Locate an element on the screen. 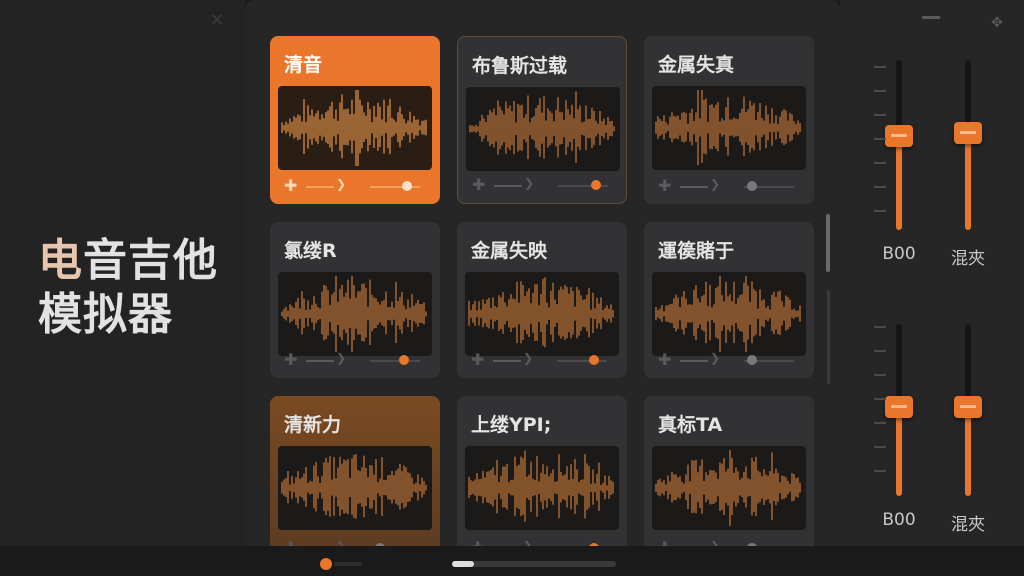 Image resolution: width=1024 pixels, height=576 pixels. scroll-track is located at coordinates (828, 337).